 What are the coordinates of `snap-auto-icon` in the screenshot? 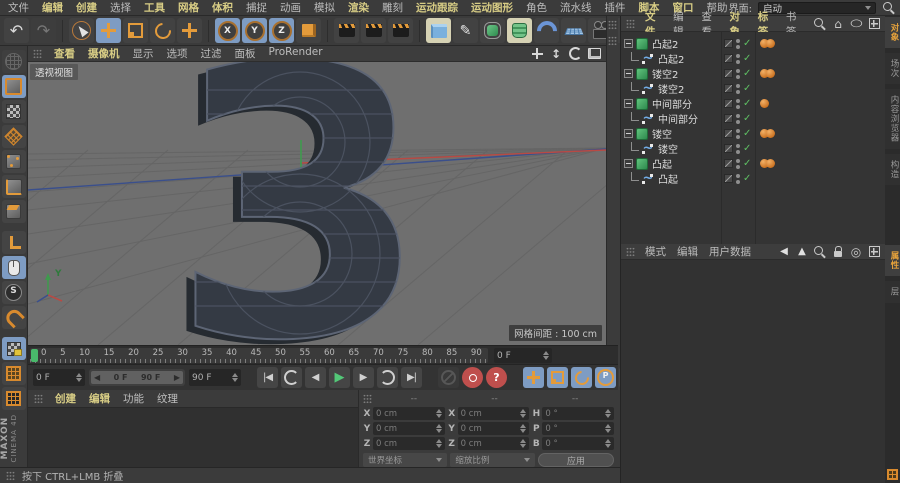 It's located at (13, 292).